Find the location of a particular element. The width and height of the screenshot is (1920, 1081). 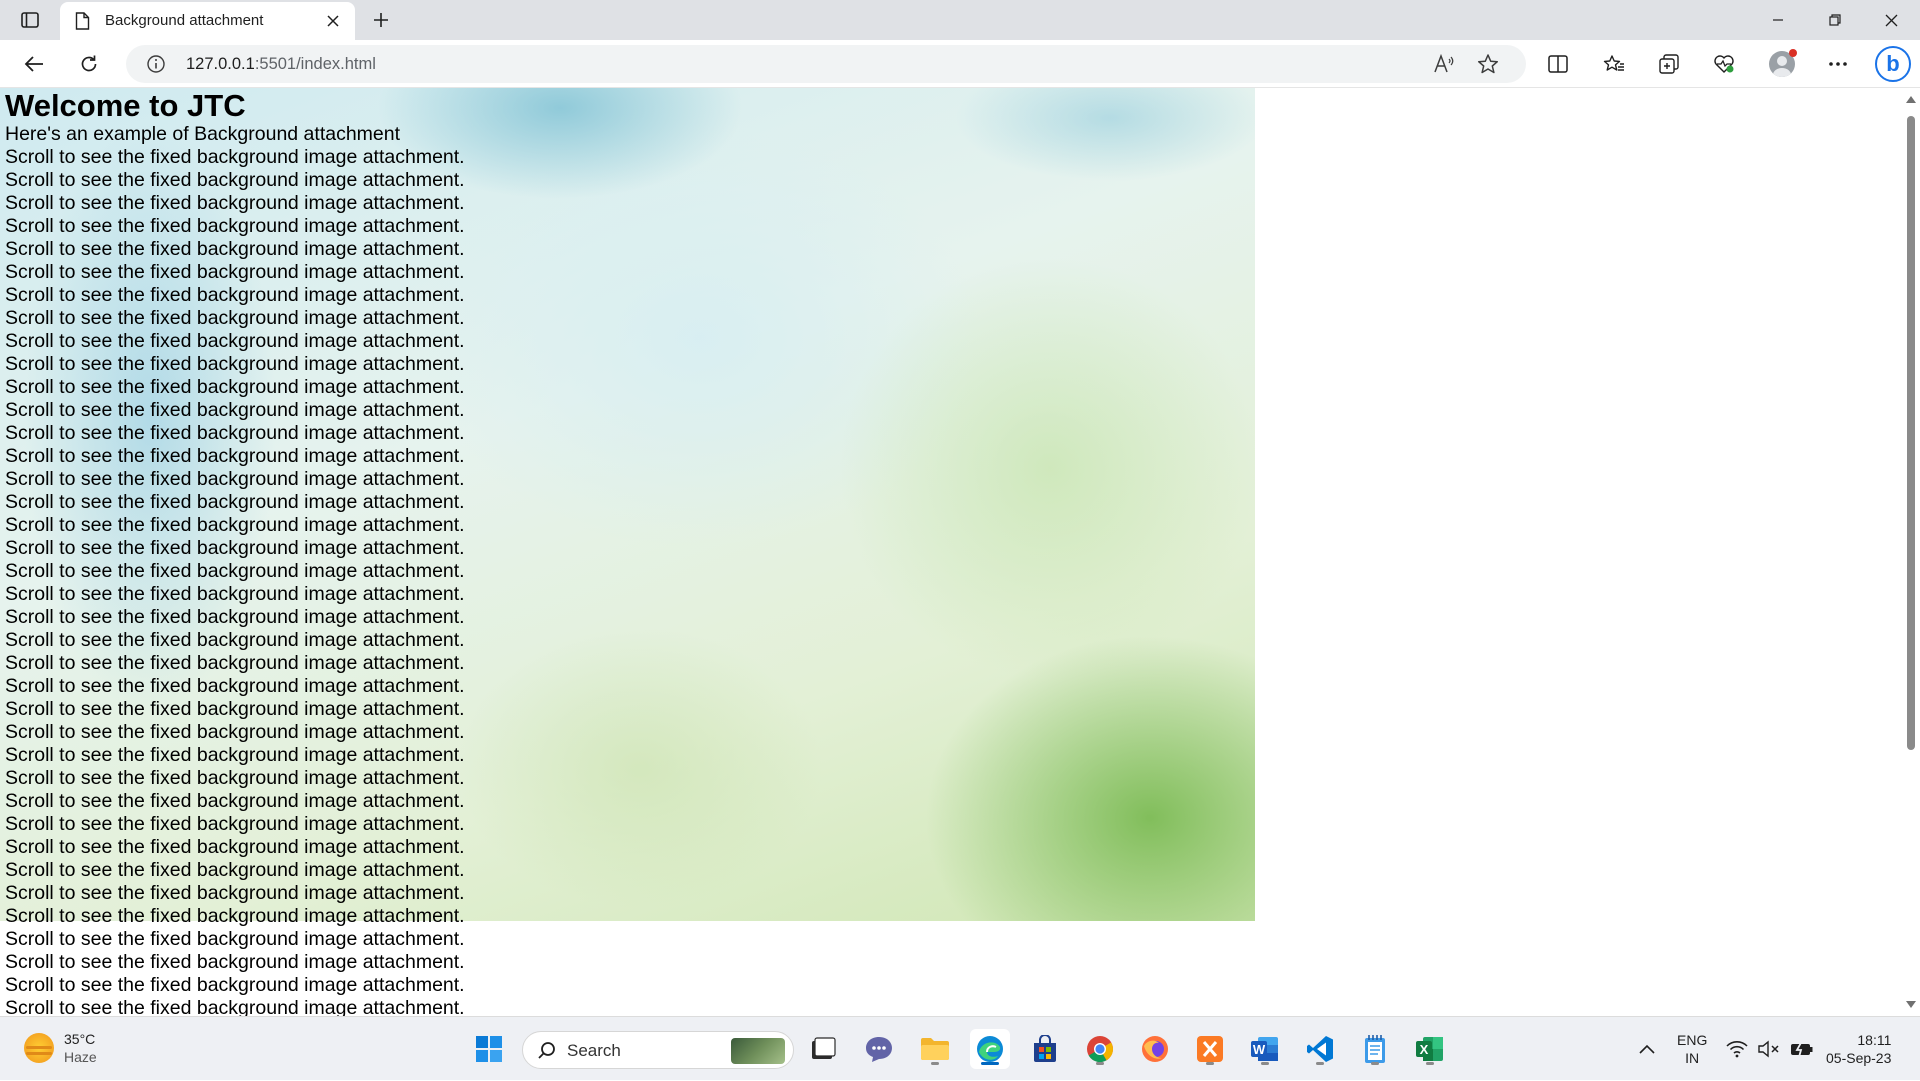

refresh-button is located at coordinates (89, 64).